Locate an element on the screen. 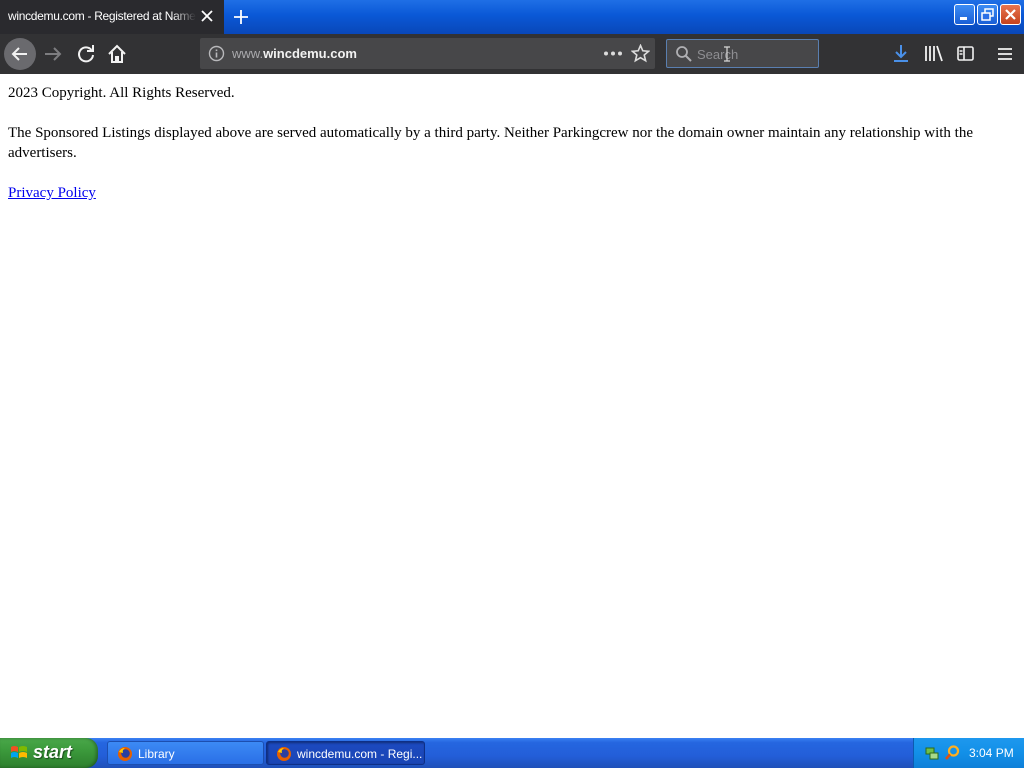 The height and width of the screenshot is (768, 1024). start-button: start is located at coordinates (49, 753).